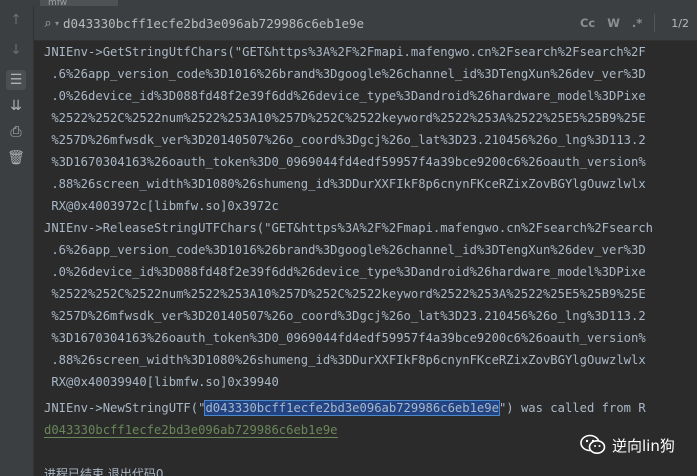 Image resolution: width=697 pixels, height=476 pixels. What do you see at coordinates (16, 80) in the screenshot?
I see `soft-wrap-icon: ☰` at bounding box center [16, 80].